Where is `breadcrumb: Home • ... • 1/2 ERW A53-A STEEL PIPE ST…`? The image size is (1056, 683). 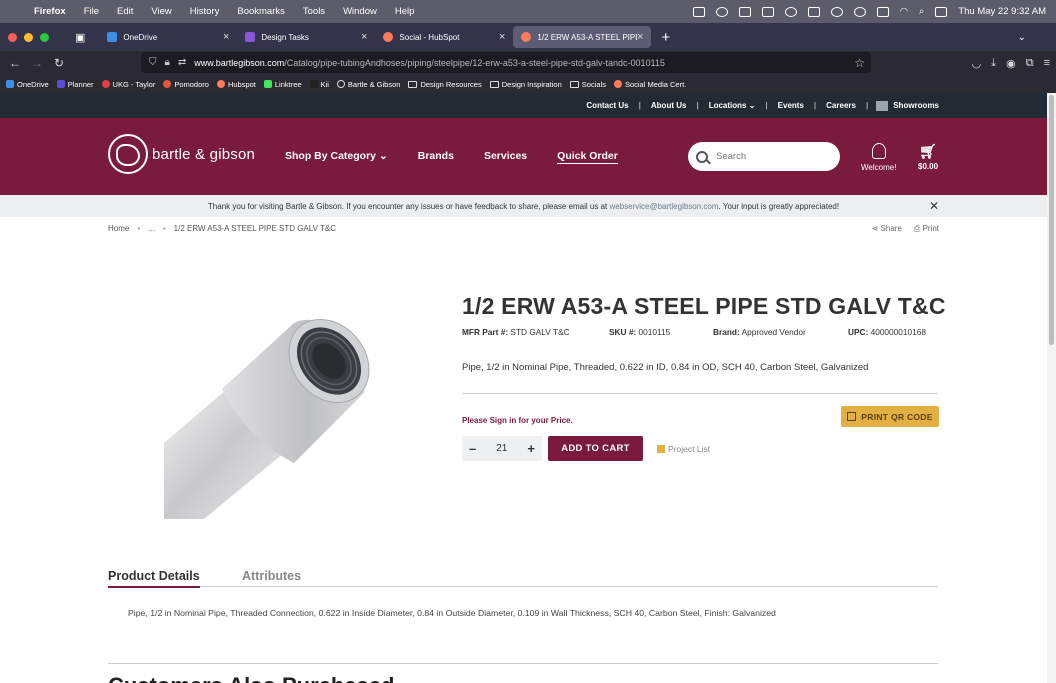 breadcrumb: Home • ... • 1/2 ERW A53-A STEEL PIPE ST… is located at coordinates (222, 228).